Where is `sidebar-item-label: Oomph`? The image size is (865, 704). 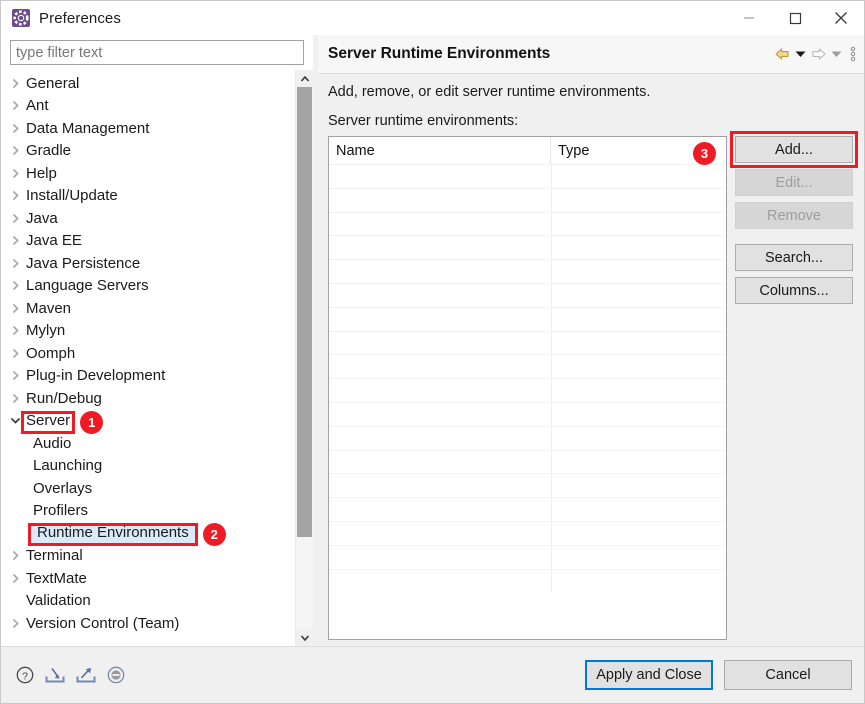 sidebar-item-label: Oomph is located at coordinates (51, 353).